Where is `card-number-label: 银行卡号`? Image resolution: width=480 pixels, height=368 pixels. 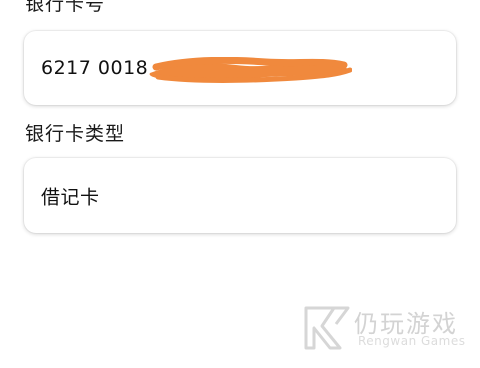 card-number-label: 银行卡号 is located at coordinates (65, 7).